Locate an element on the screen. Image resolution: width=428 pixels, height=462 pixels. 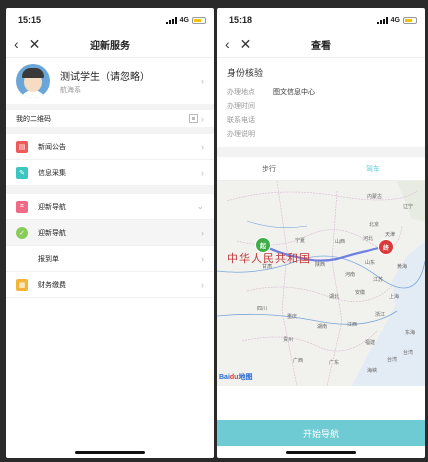
menu-item-label: 信息采集 is located at coordinates (52, 173).